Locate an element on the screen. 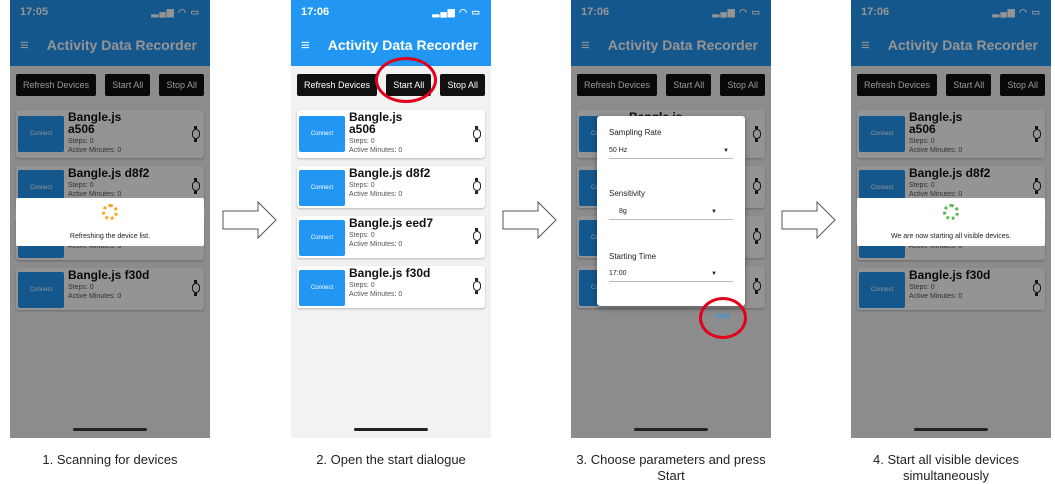 The image size is (1055, 484). status-bar: 17:06 ▂▄▆ ◠ ▭ is located at coordinates (391, 12).